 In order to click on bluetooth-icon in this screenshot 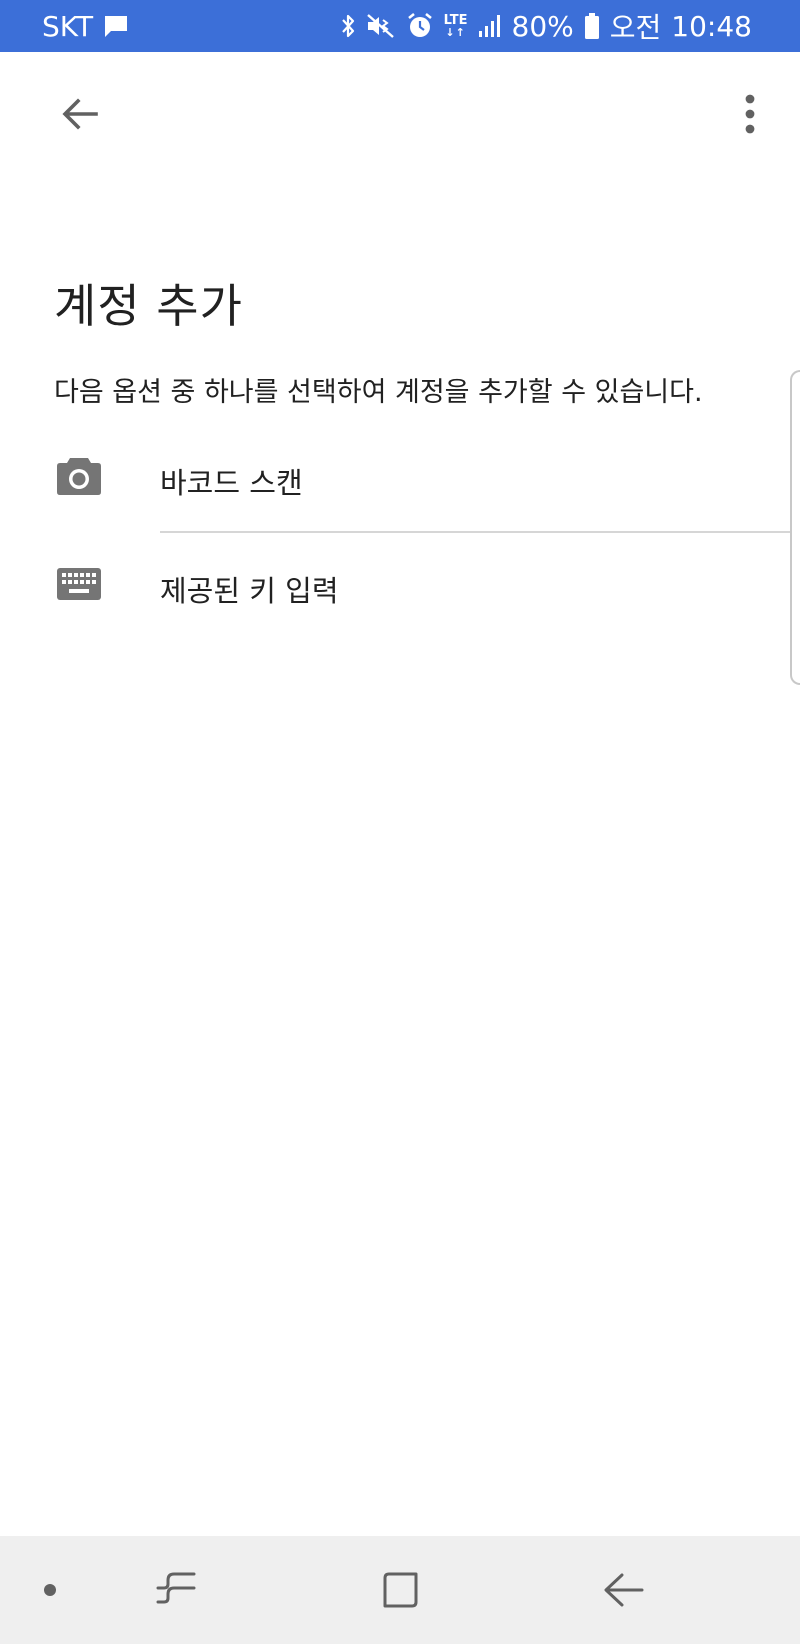, I will do `click(348, 26)`.